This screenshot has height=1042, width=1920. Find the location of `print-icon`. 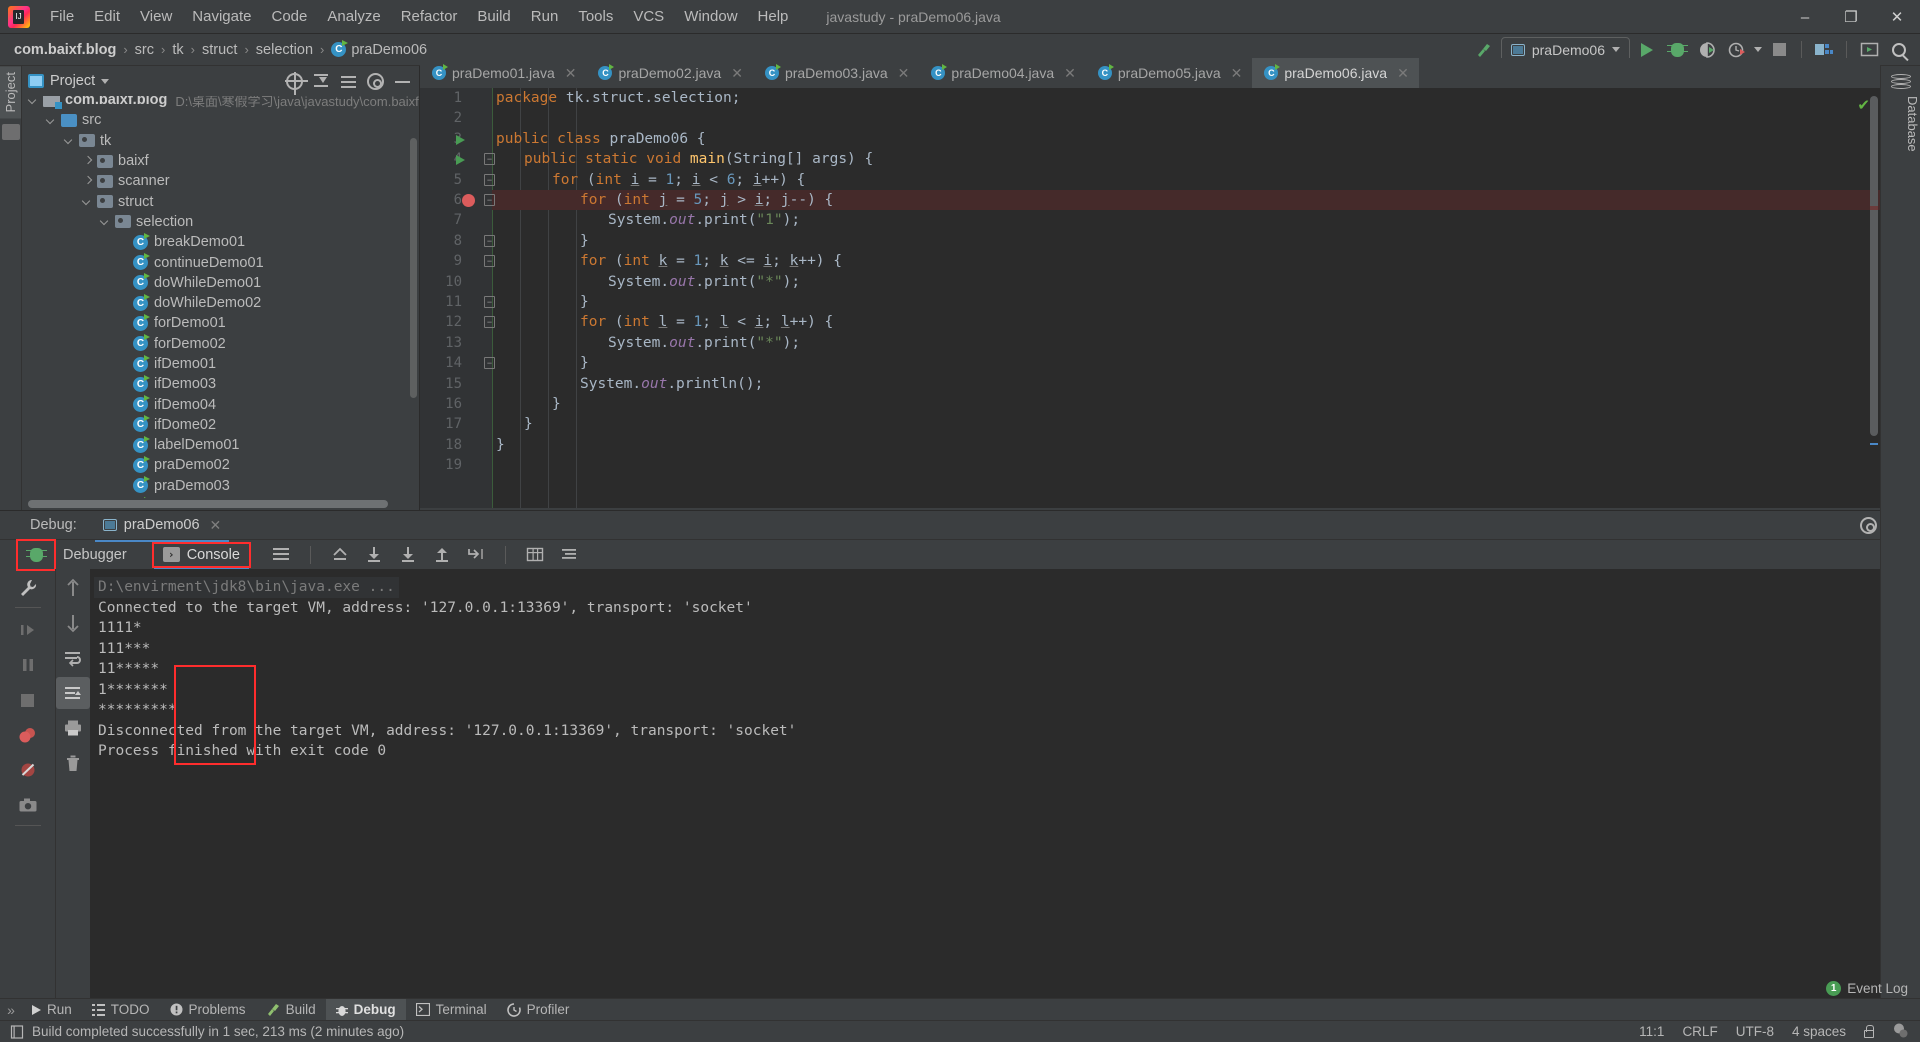

print-icon is located at coordinates (73, 728).